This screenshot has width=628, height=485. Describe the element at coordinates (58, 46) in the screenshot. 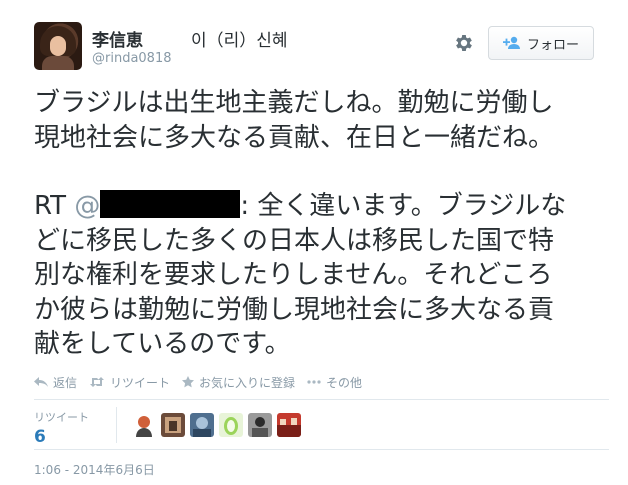

I see `user-avatar` at that location.